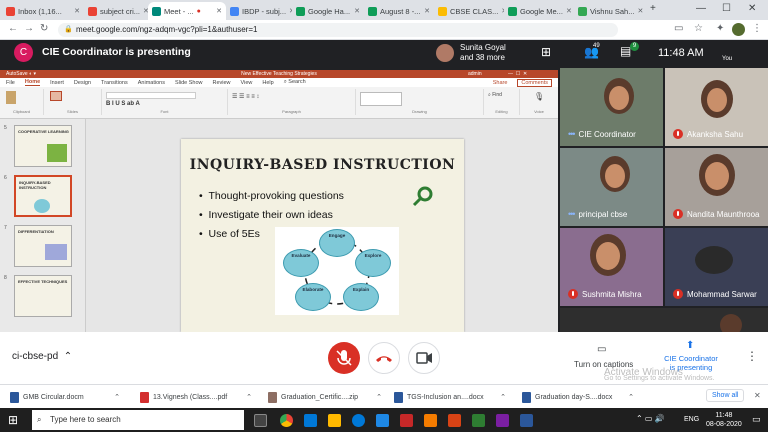 The image size is (768, 432). I want to click on chrome-icon, so click(286, 420).